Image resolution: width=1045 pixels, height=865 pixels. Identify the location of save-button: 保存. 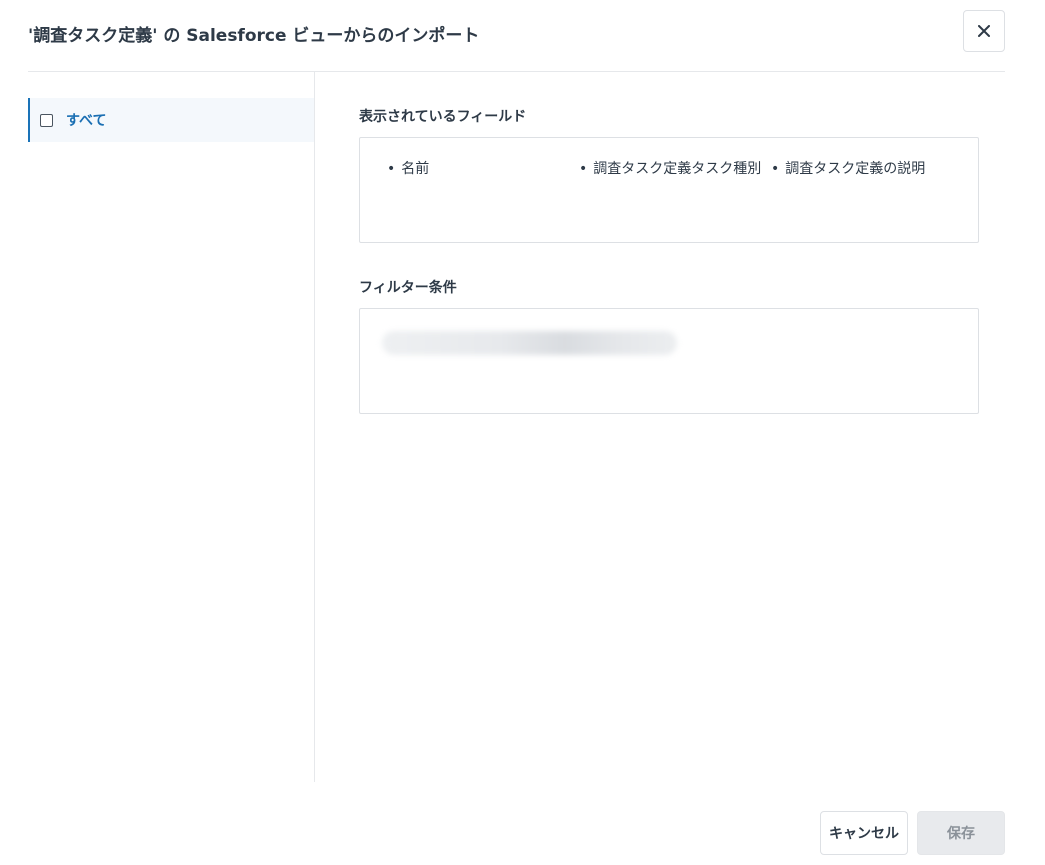
(961, 833).